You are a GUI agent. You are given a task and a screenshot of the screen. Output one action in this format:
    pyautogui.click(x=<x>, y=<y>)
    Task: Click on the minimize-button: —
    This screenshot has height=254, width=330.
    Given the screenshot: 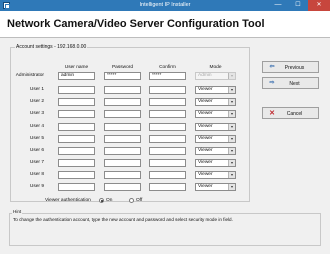 What is the action you would take?
    pyautogui.click(x=278, y=5)
    